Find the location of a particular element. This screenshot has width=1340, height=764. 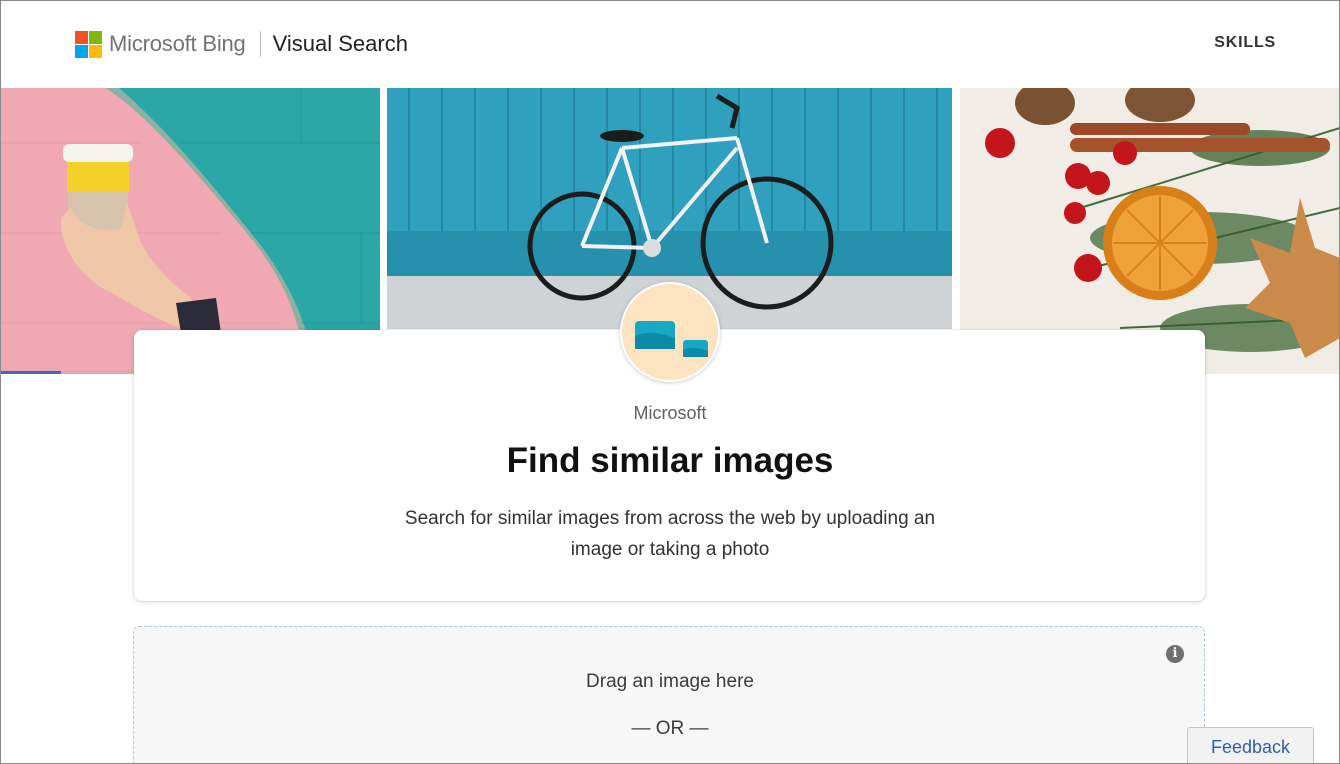

image-drop-zone is located at coordinates (669, 695).